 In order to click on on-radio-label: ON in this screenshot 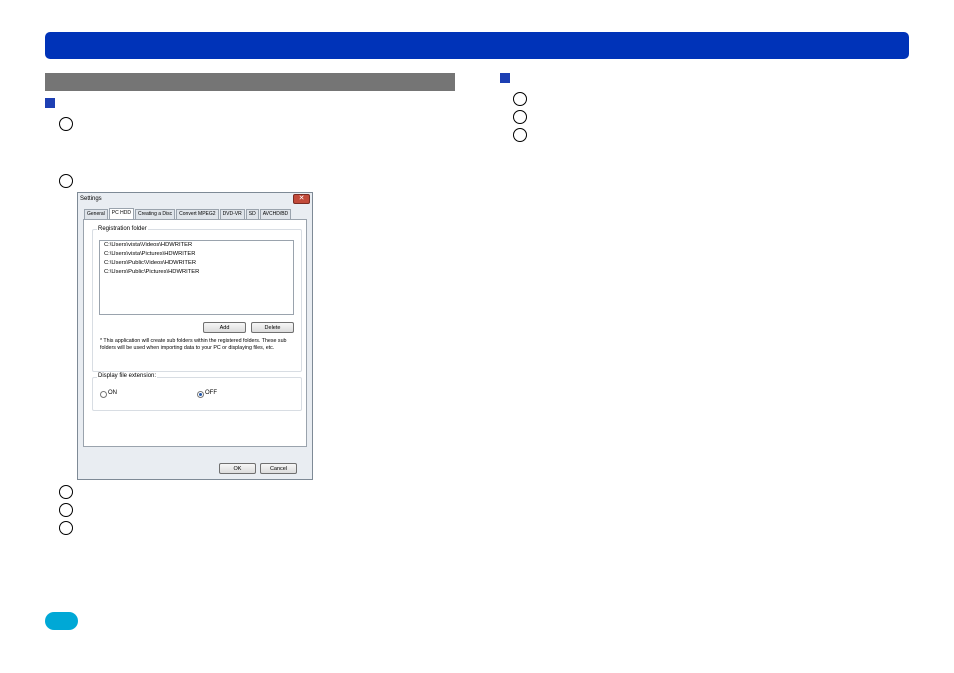, I will do `click(112, 393)`.